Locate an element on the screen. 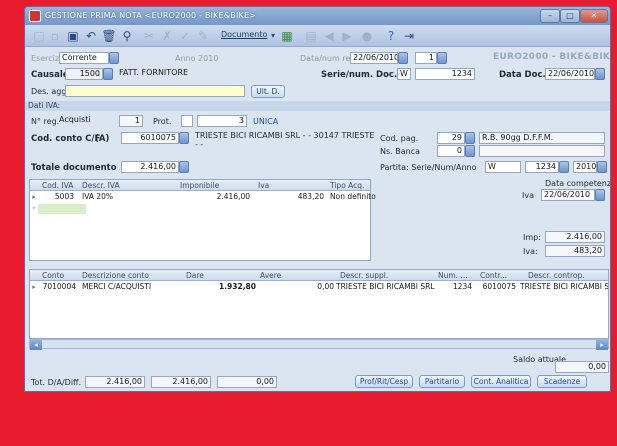 This screenshot has height=446, width=617. competenza-date-field: 22/06/2010 is located at coordinates (568, 195).